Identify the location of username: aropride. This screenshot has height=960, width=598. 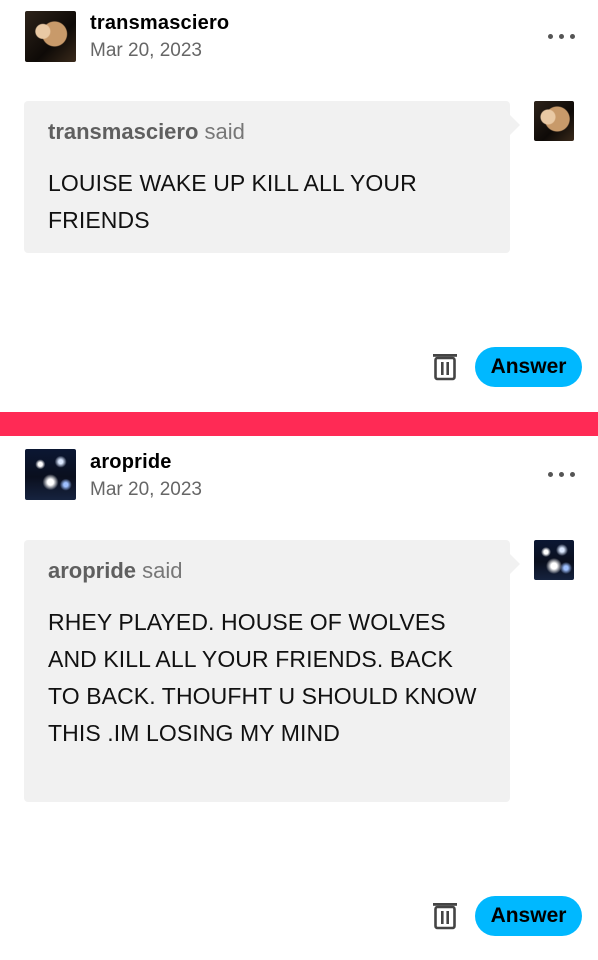
(131, 462).